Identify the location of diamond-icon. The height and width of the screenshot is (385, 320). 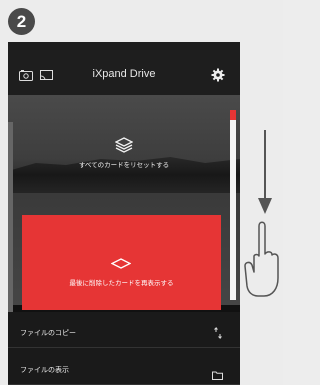
(121, 263).